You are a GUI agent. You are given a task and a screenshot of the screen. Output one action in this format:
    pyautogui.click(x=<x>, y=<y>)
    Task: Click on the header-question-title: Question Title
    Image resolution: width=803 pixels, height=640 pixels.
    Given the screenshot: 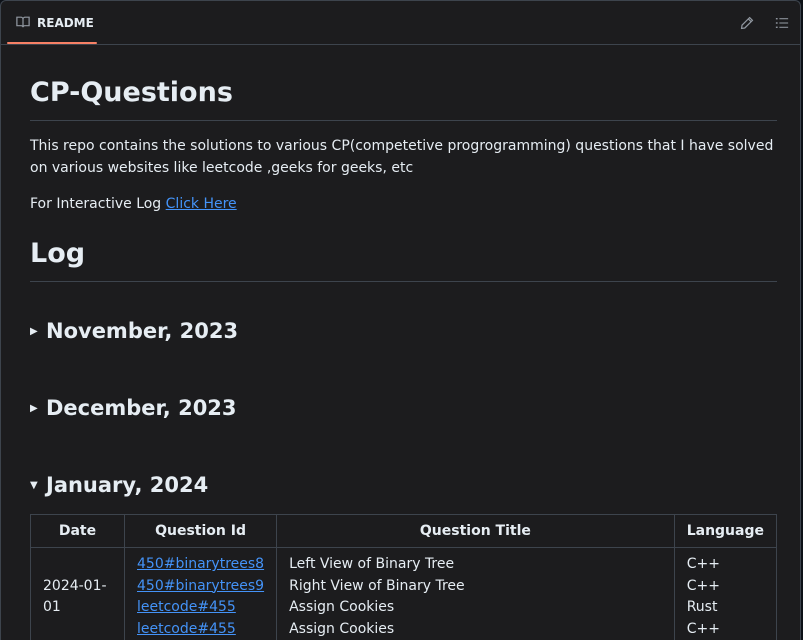 What is the action you would take?
    pyautogui.click(x=475, y=531)
    